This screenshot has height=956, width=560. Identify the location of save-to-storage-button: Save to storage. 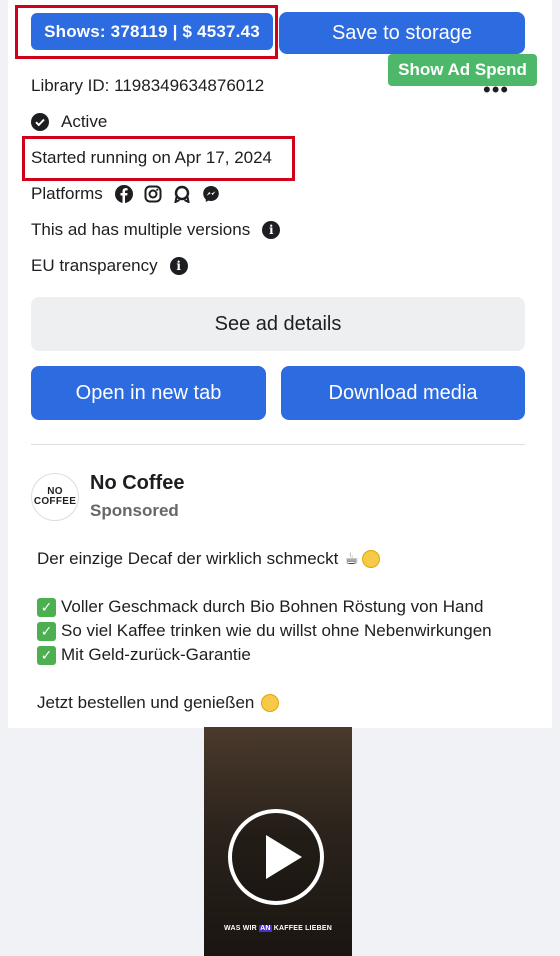
(402, 33).